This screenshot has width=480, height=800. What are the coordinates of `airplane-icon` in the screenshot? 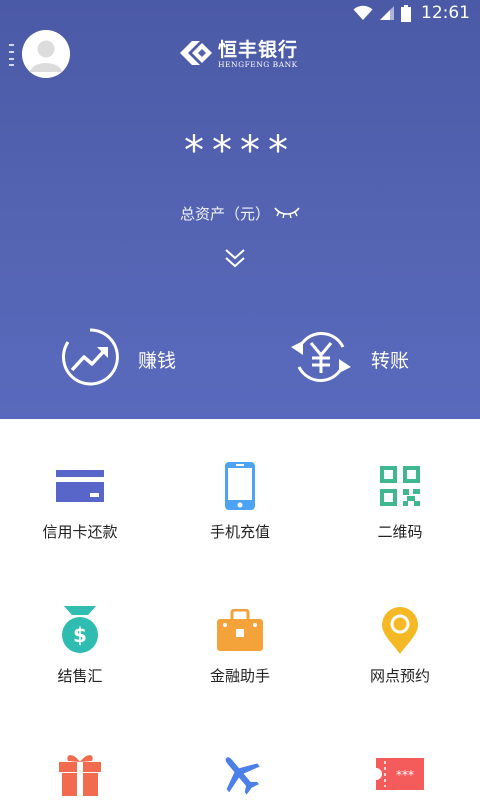 It's located at (240, 774).